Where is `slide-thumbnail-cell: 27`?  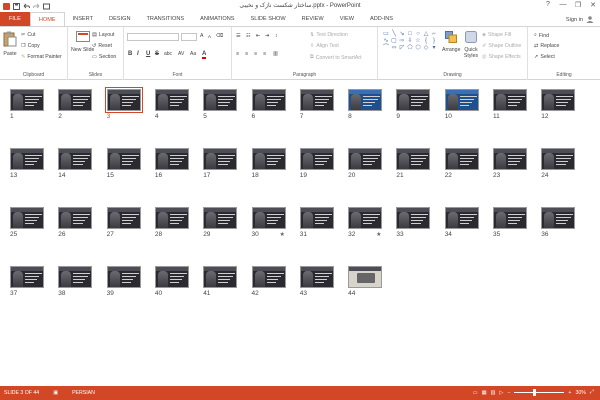 slide-thumbnail-cell: 27 is located at coordinates (125, 227).